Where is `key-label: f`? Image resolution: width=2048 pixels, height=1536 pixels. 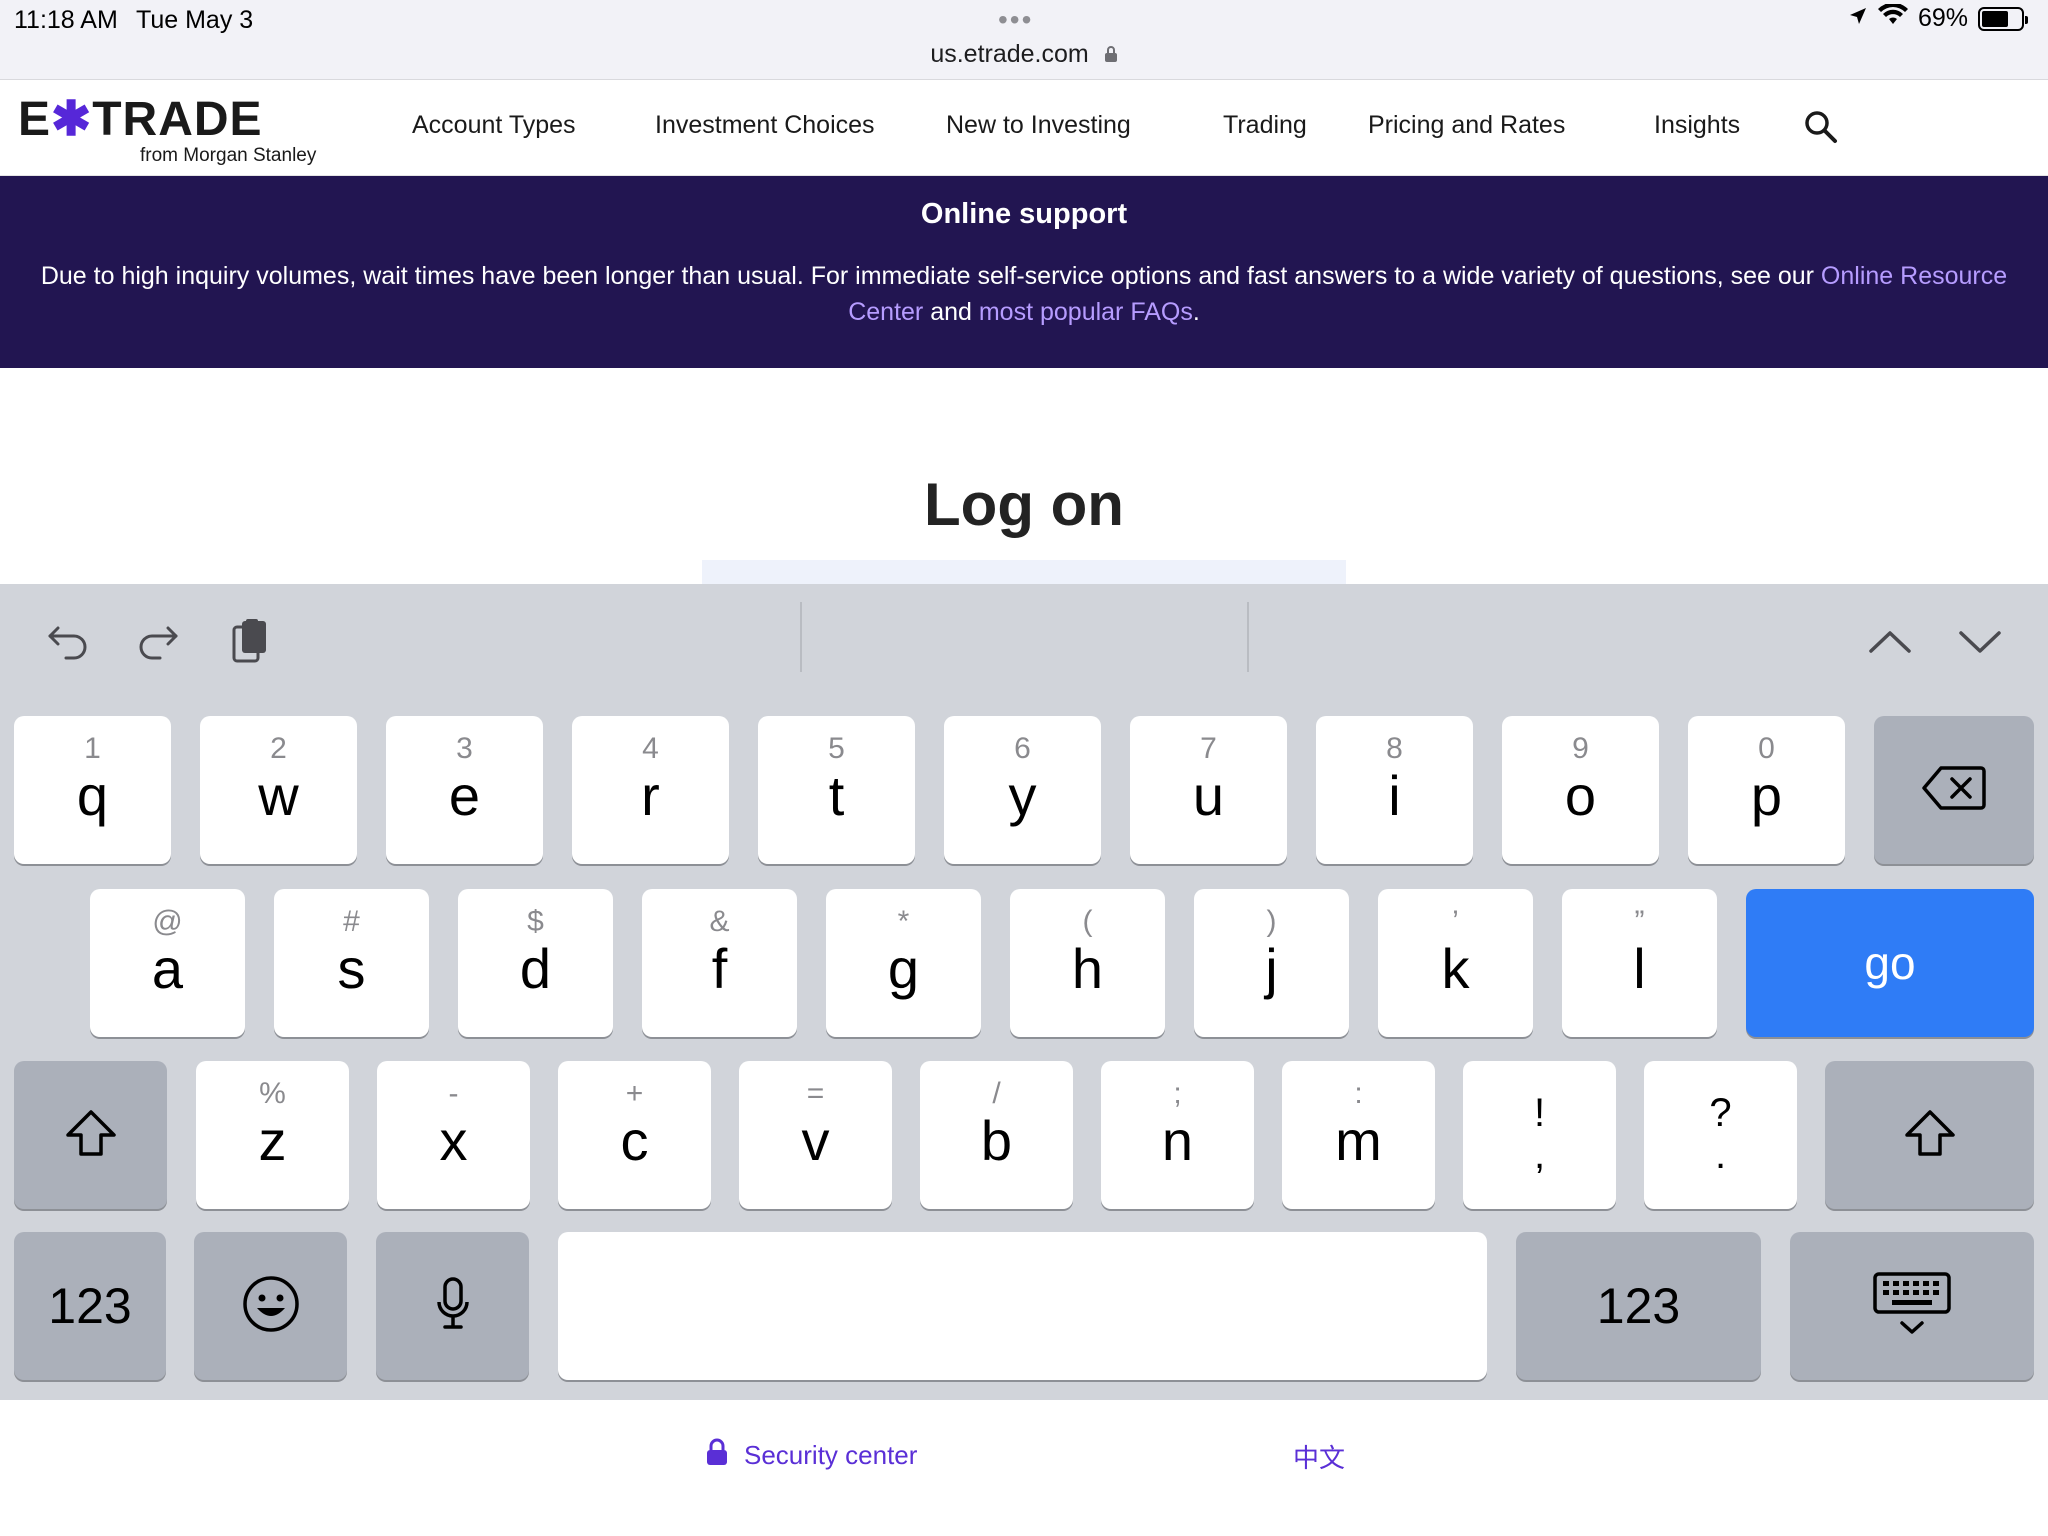 key-label: f is located at coordinates (719, 968).